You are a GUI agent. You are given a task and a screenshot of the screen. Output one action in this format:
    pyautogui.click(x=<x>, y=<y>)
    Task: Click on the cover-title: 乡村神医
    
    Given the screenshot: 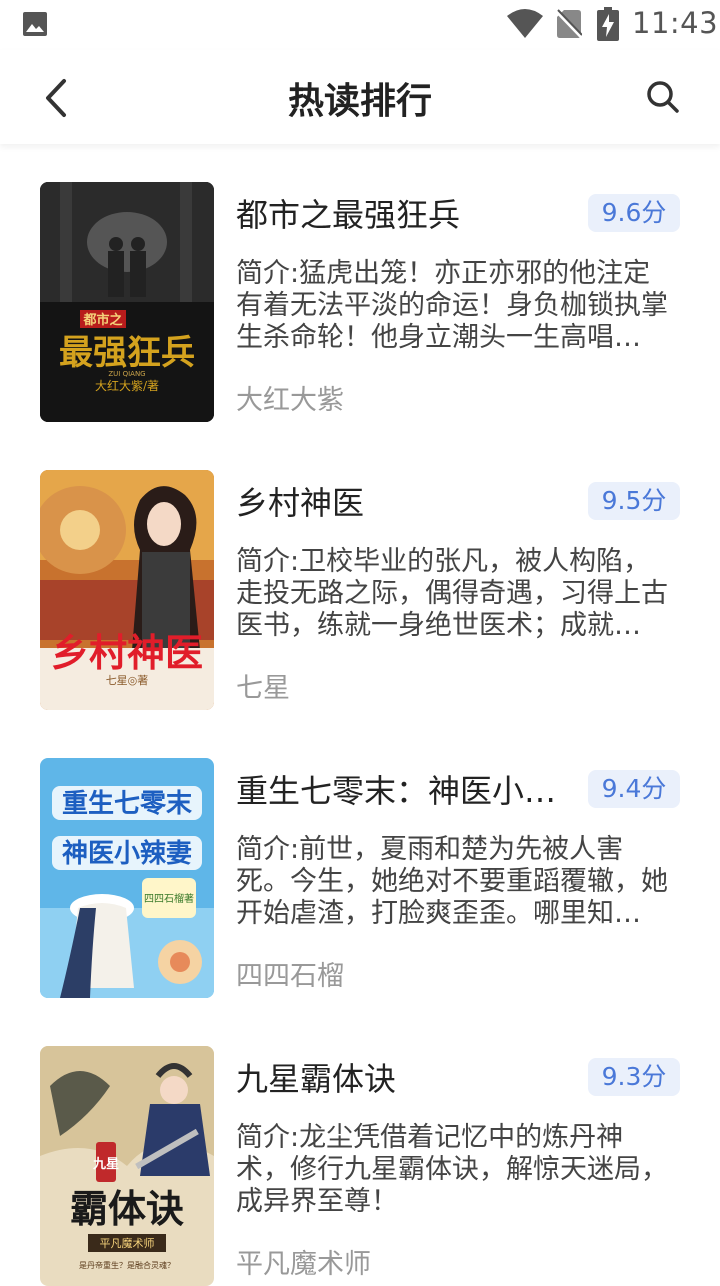 What is the action you would take?
    pyautogui.click(x=127, y=652)
    